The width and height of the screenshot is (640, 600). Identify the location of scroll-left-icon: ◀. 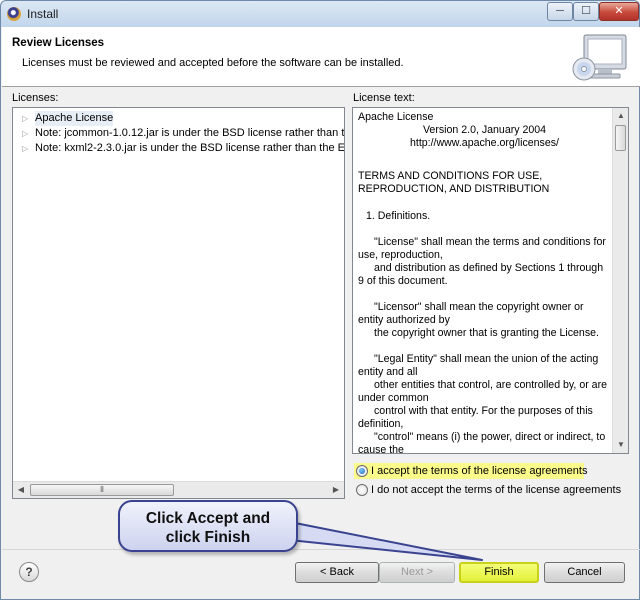
(21, 490).